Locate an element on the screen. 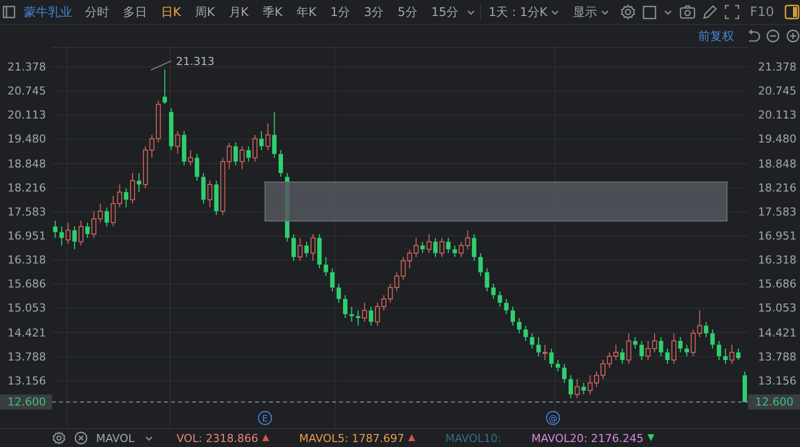  indicator-value: VOL: 2318.866 is located at coordinates (217, 438).